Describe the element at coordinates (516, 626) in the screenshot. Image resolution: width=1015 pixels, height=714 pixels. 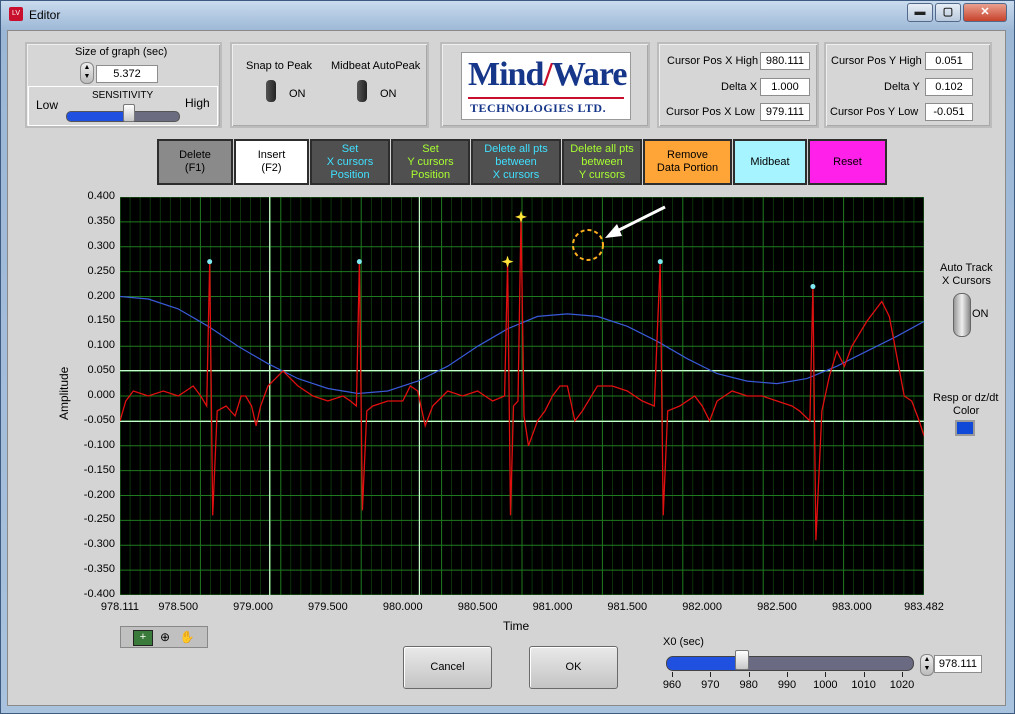
I see `x-axis-label: Time` at that location.